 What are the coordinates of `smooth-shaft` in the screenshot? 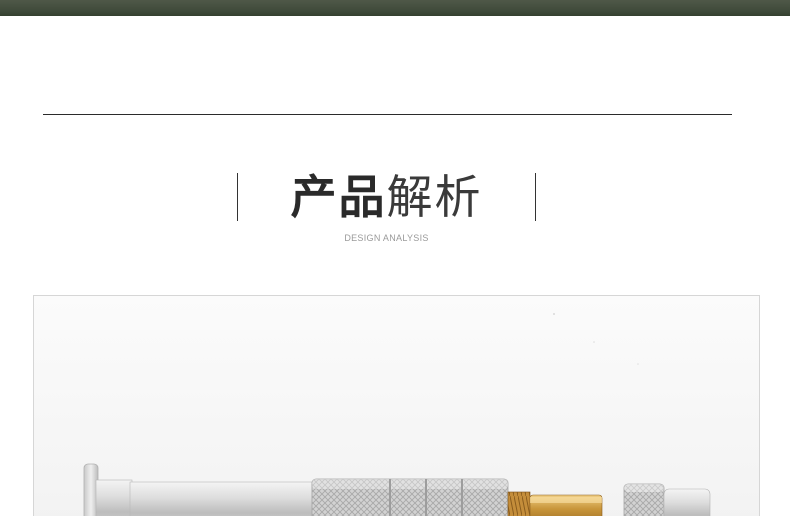 It's located at (221, 498).